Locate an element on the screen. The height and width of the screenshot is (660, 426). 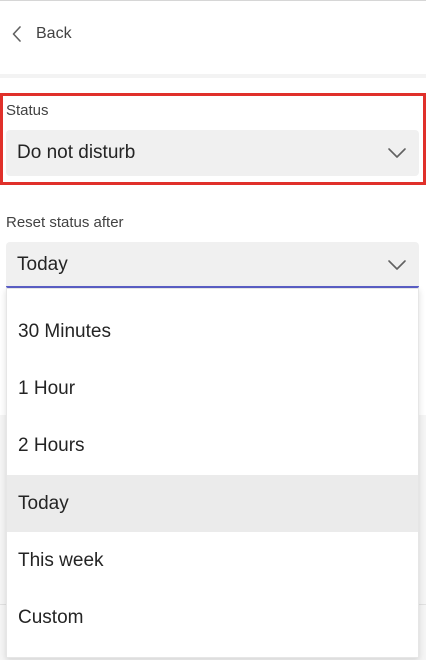
dropdown-option-this-week: This week is located at coordinates (212, 560).